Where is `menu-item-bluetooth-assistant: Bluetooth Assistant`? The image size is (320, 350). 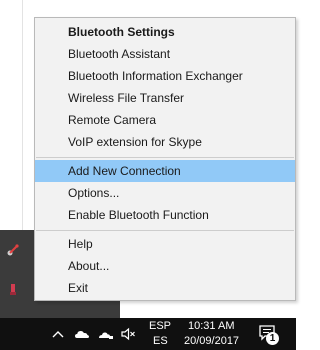 menu-item-bluetooth-assistant: Bluetooth Assistant is located at coordinates (165, 54).